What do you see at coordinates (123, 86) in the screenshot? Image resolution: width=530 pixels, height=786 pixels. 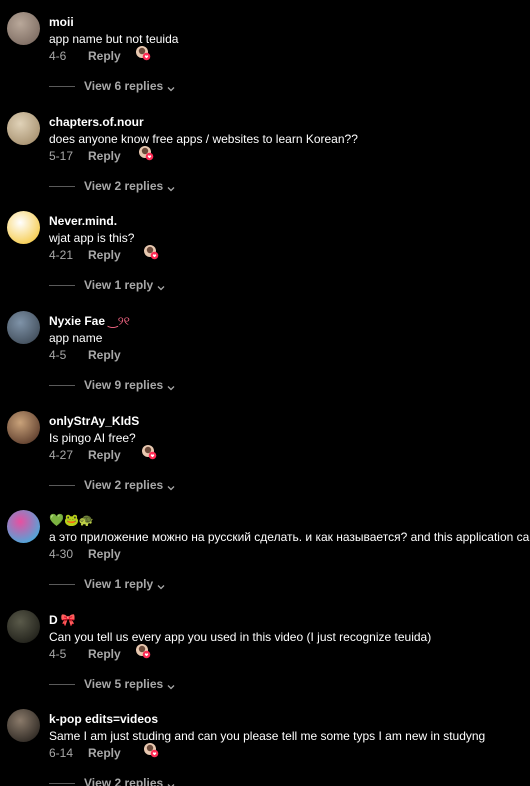 I see `view-replies-label: View 6 replies` at bounding box center [123, 86].